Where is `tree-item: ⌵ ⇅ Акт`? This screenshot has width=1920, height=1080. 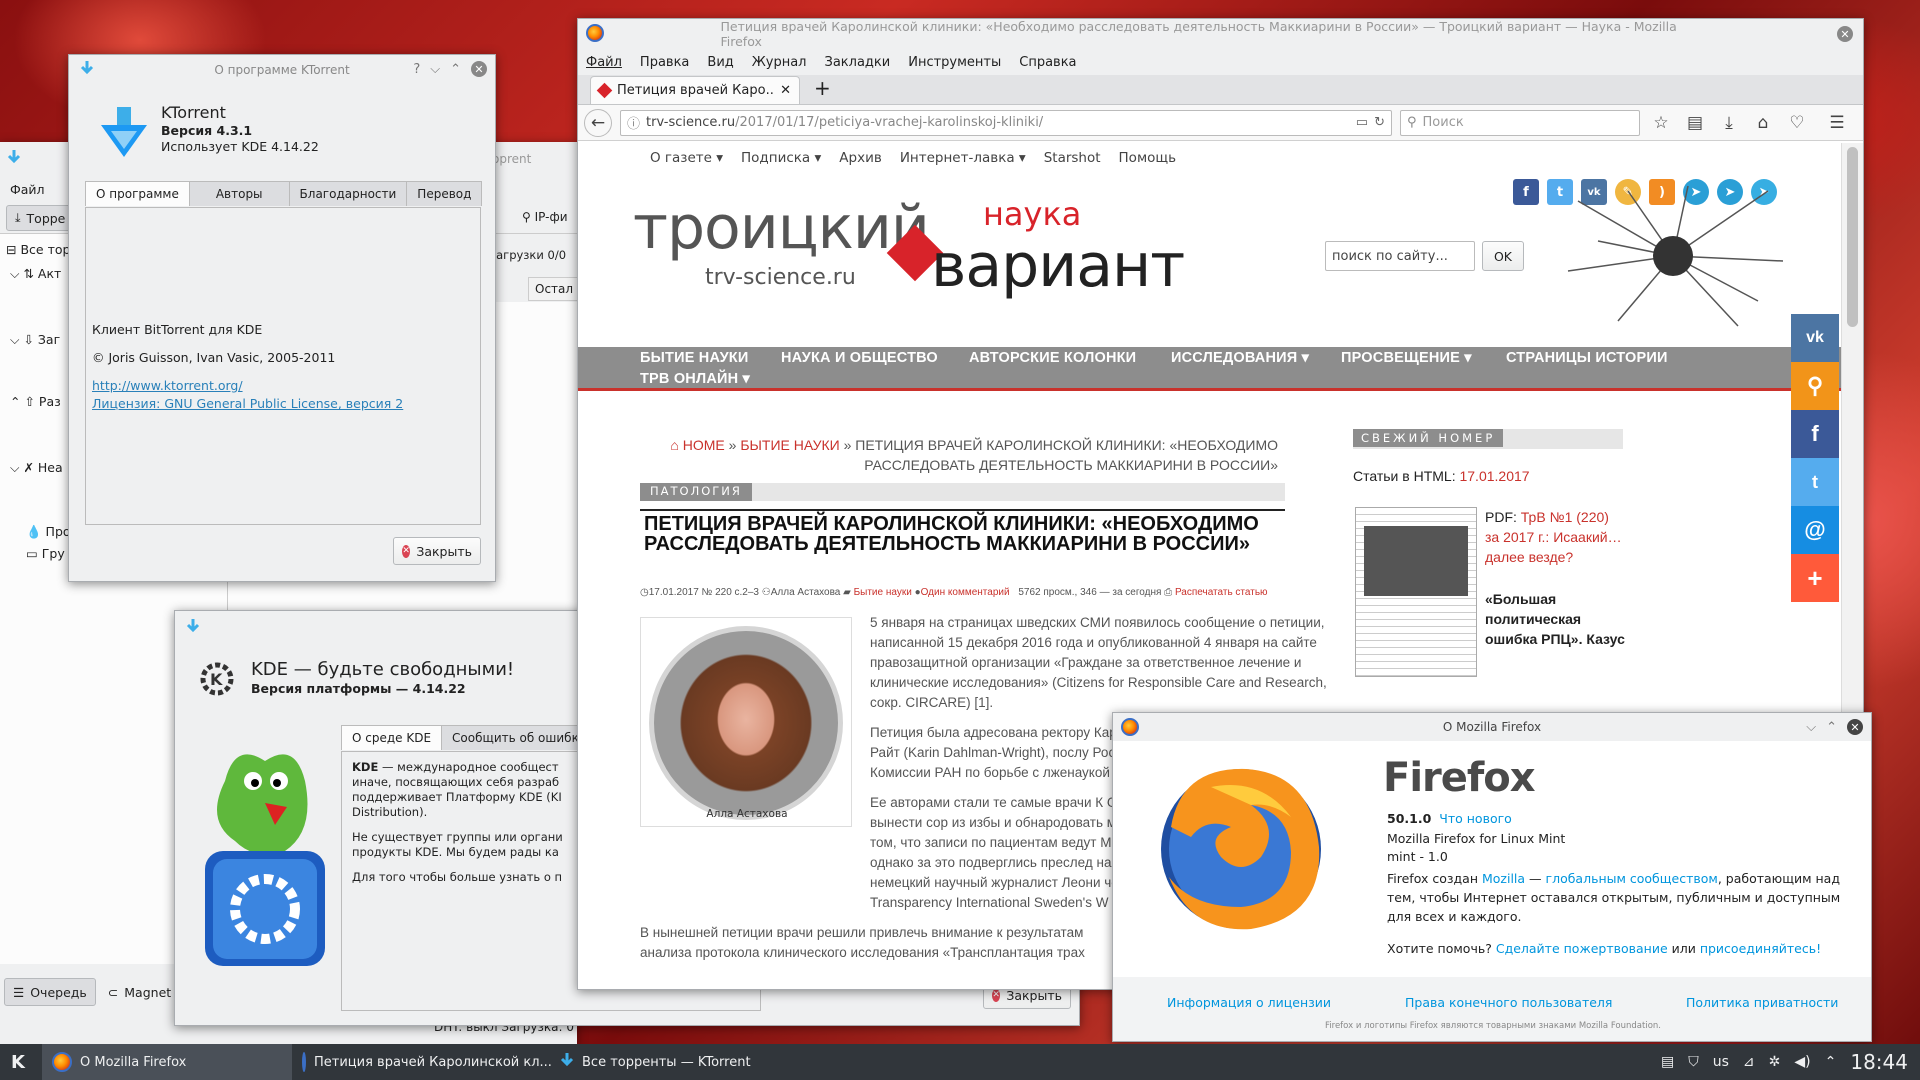
tree-item: ⌵ ⇅ Акт is located at coordinates (35, 274).